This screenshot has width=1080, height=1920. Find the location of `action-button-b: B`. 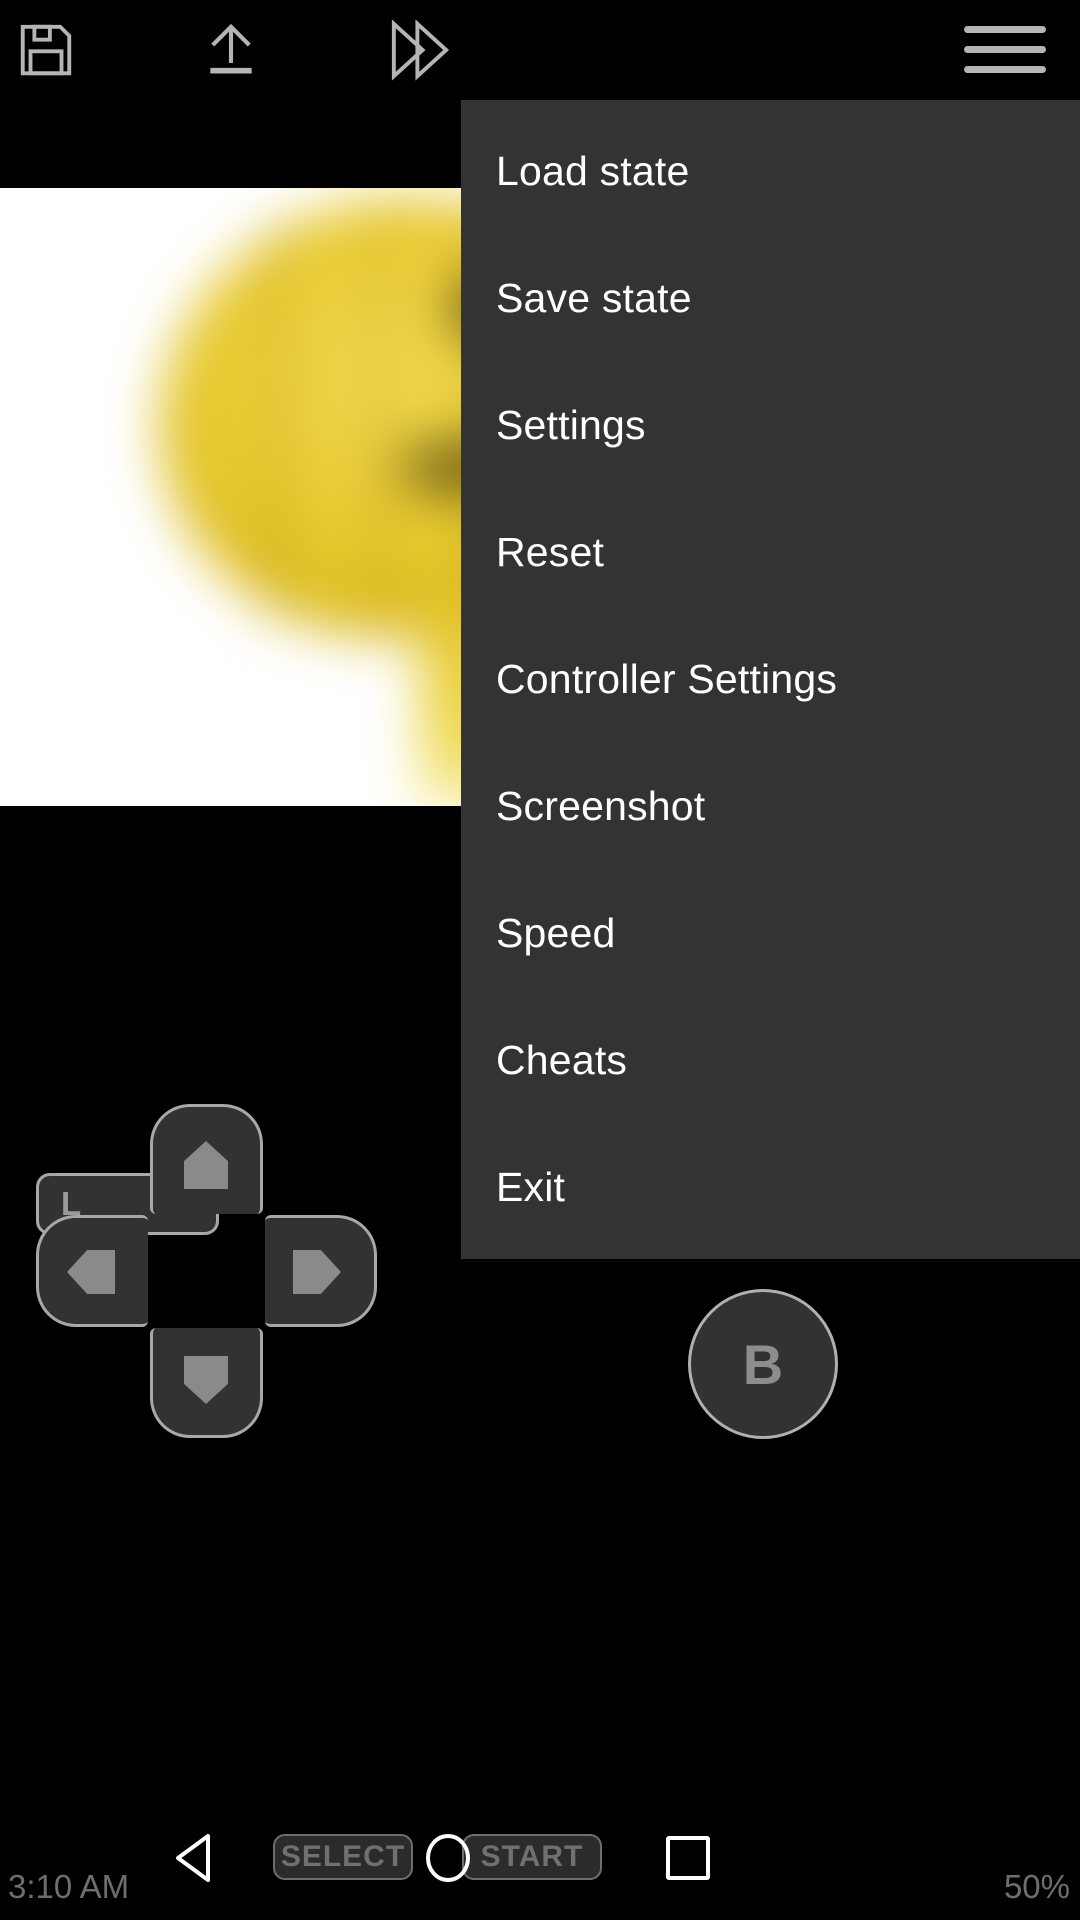

action-button-b: B is located at coordinates (763, 1364).